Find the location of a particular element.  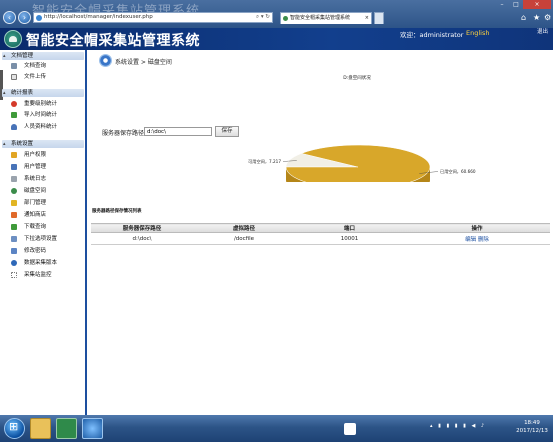

col-header-actions: 操作 is located at coordinates (477, 228).